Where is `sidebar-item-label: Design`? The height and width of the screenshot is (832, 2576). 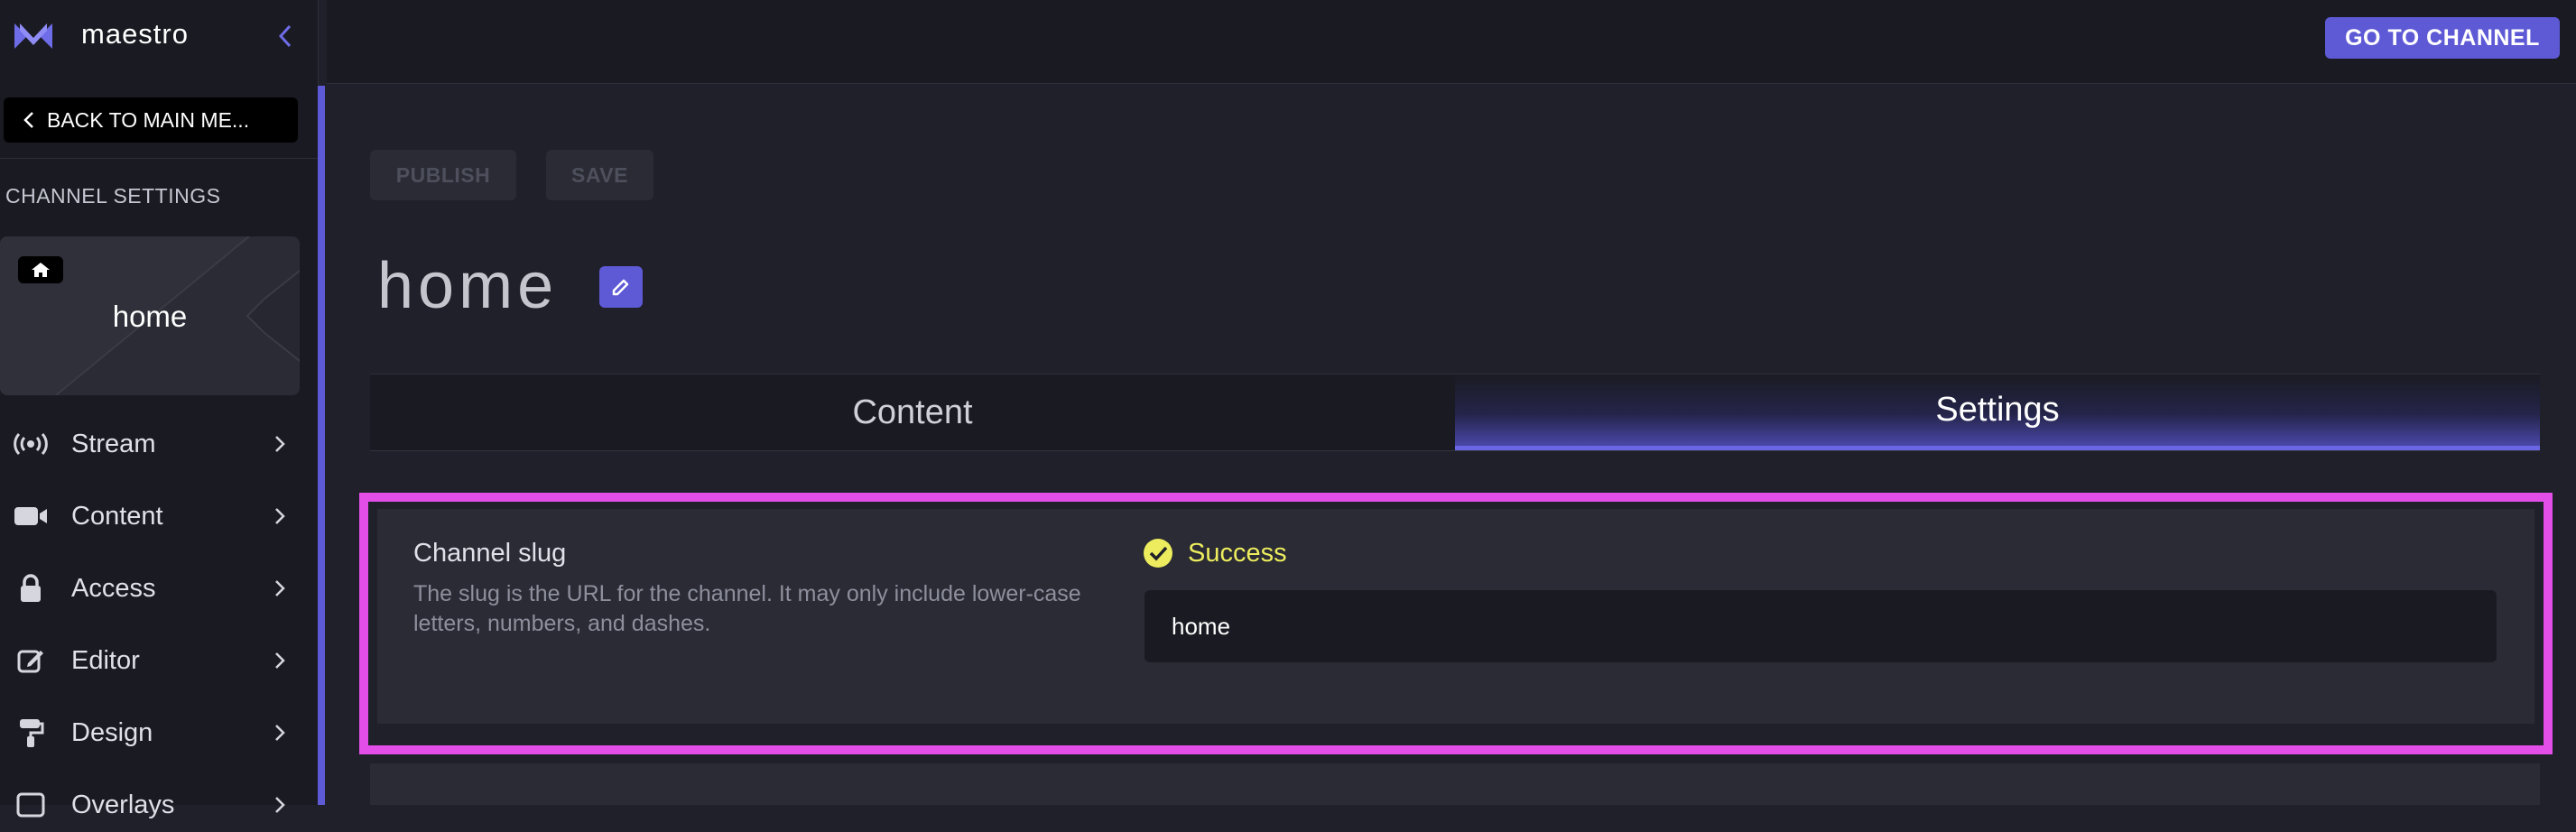 sidebar-item-label: Design is located at coordinates (112, 732).